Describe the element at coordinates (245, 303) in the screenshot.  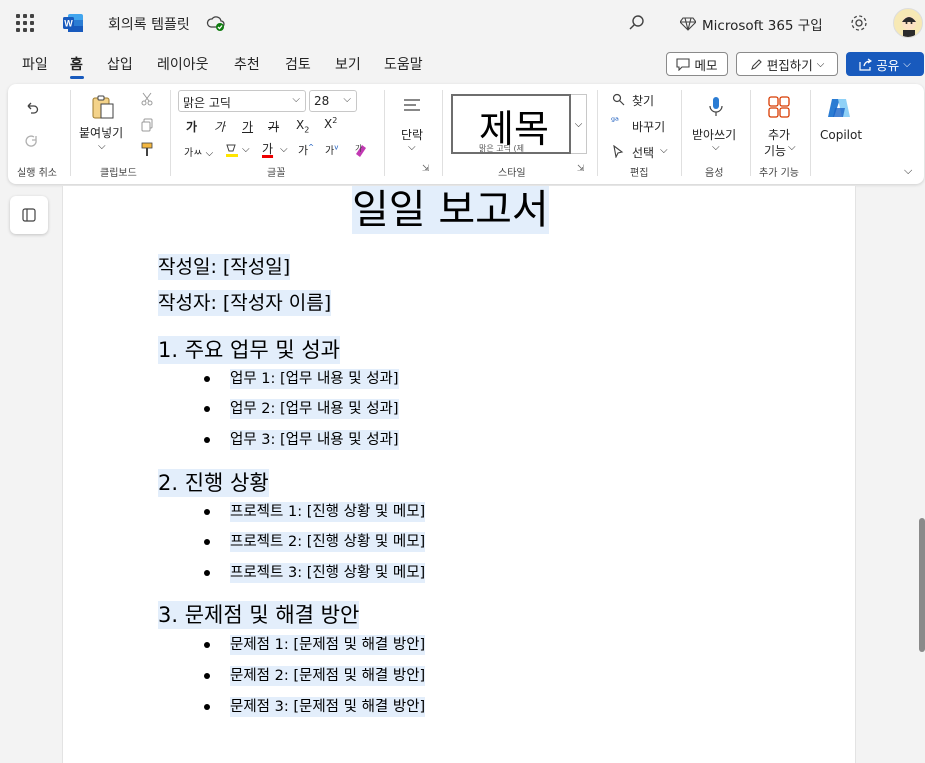
I see `meta-author: 작성자: [작성자 이름]` at that location.